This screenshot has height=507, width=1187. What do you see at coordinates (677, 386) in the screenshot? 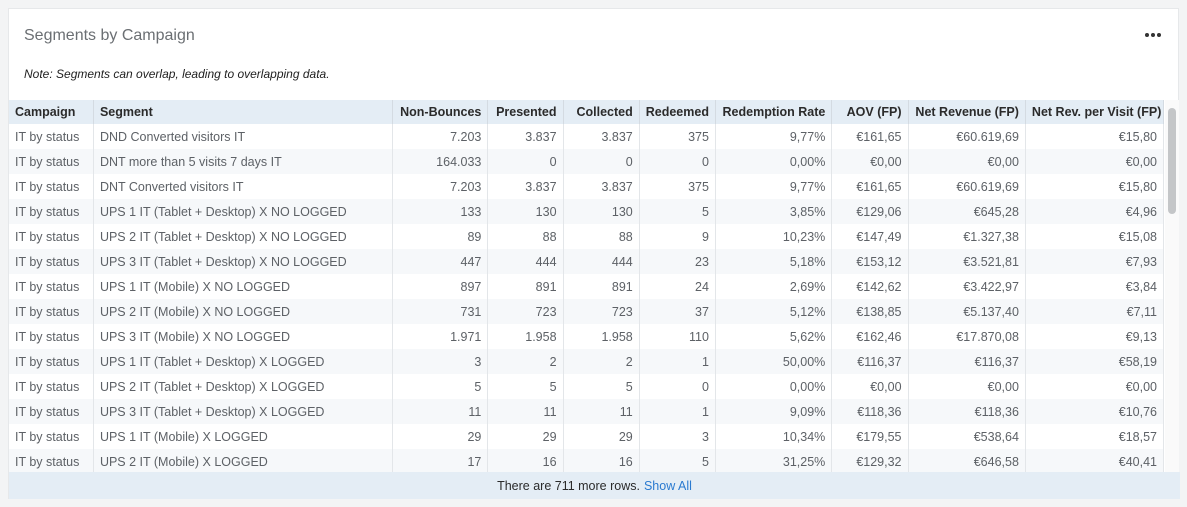
I see `cell-redeemed: 0` at bounding box center [677, 386].